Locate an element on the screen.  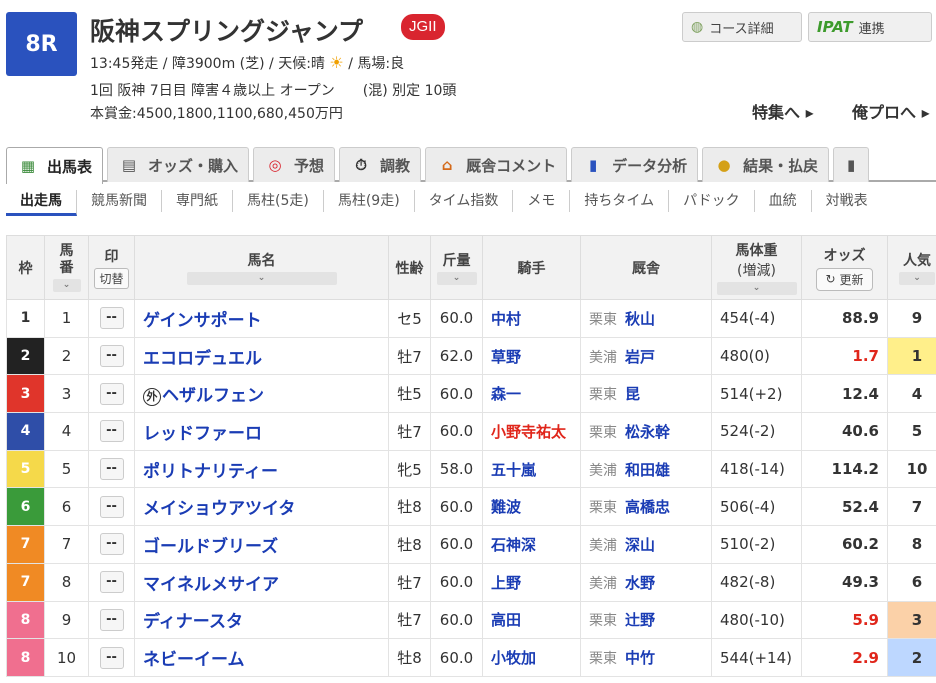
race-prize: 本賞金:4500,1800,1100,680,450万円 is located at coordinates (216, 114).